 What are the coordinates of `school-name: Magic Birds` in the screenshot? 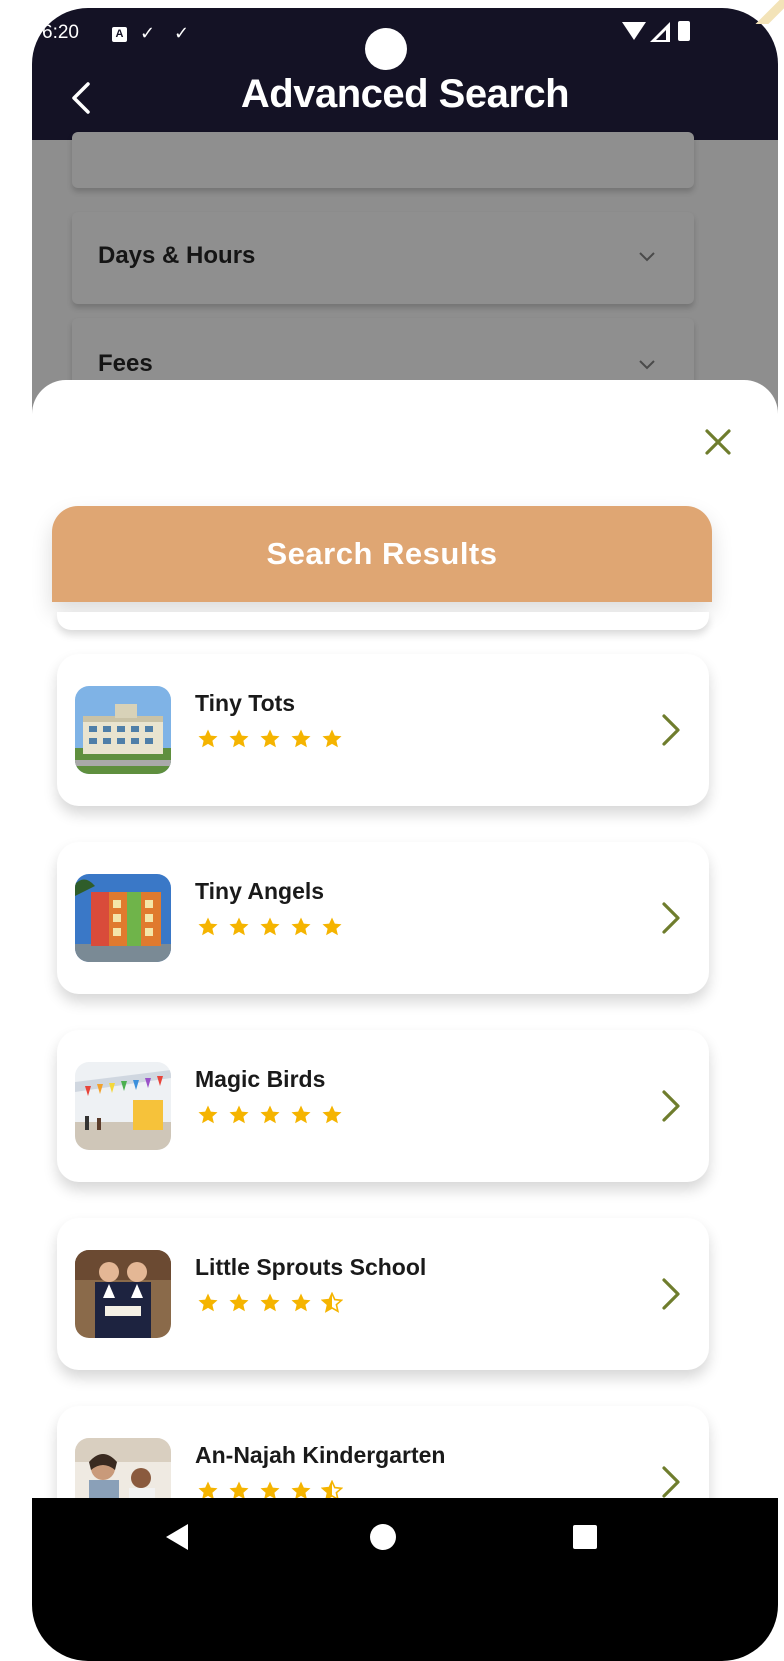 It's located at (260, 1079).